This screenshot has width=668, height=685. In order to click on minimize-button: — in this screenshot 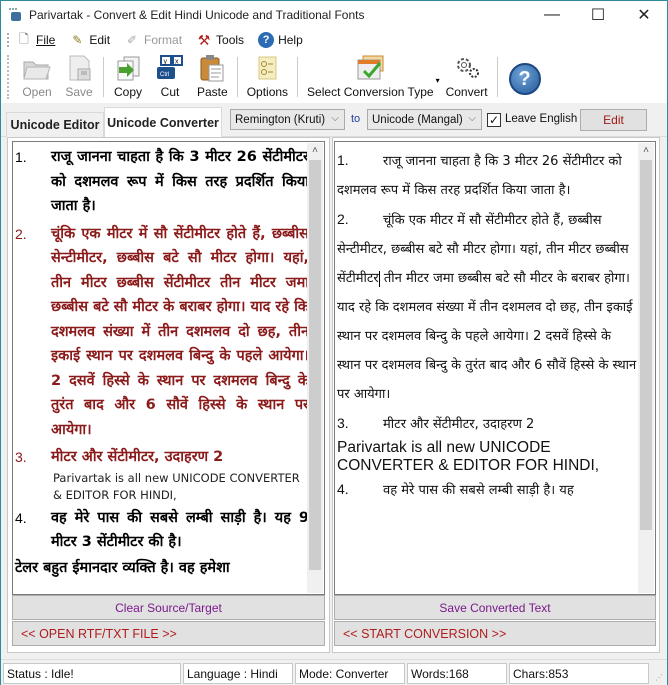, I will do `click(552, 15)`.